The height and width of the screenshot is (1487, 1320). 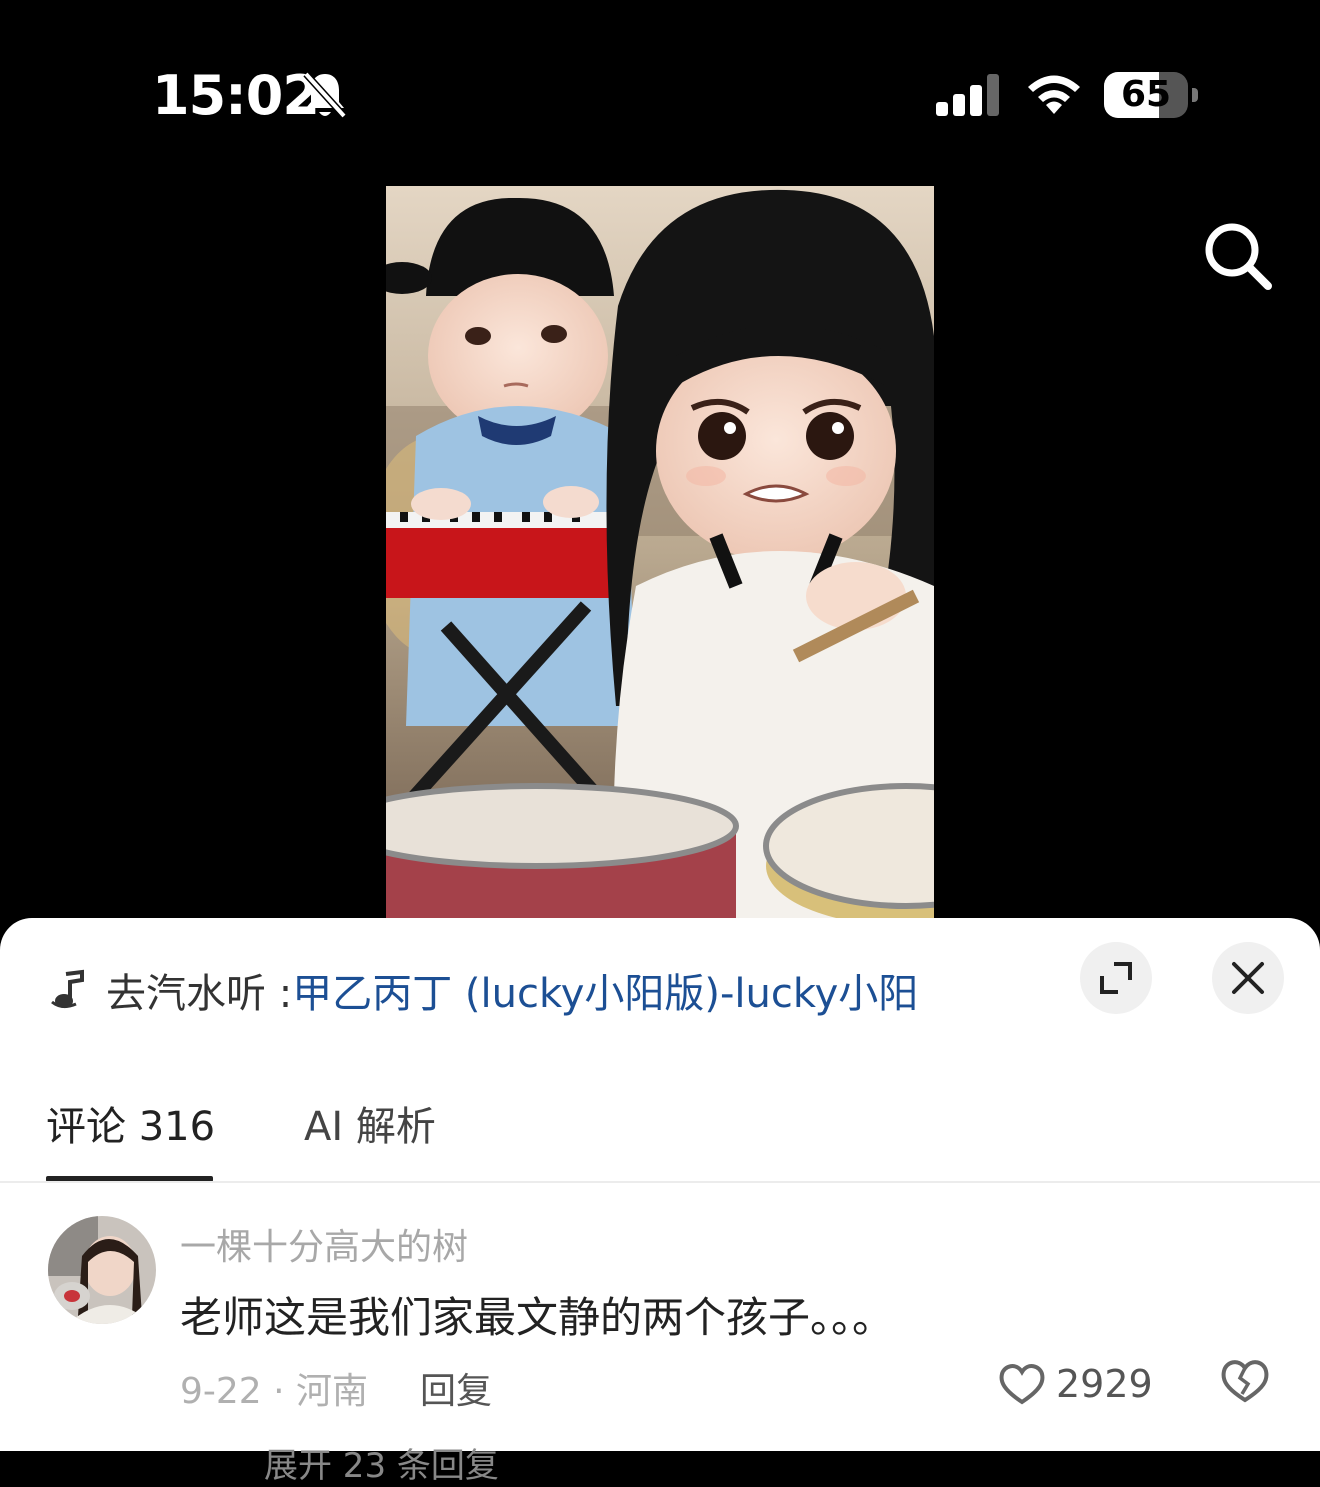 What do you see at coordinates (1195, 95) in the screenshot?
I see `battery-cap` at bounding box center [1195, 95].